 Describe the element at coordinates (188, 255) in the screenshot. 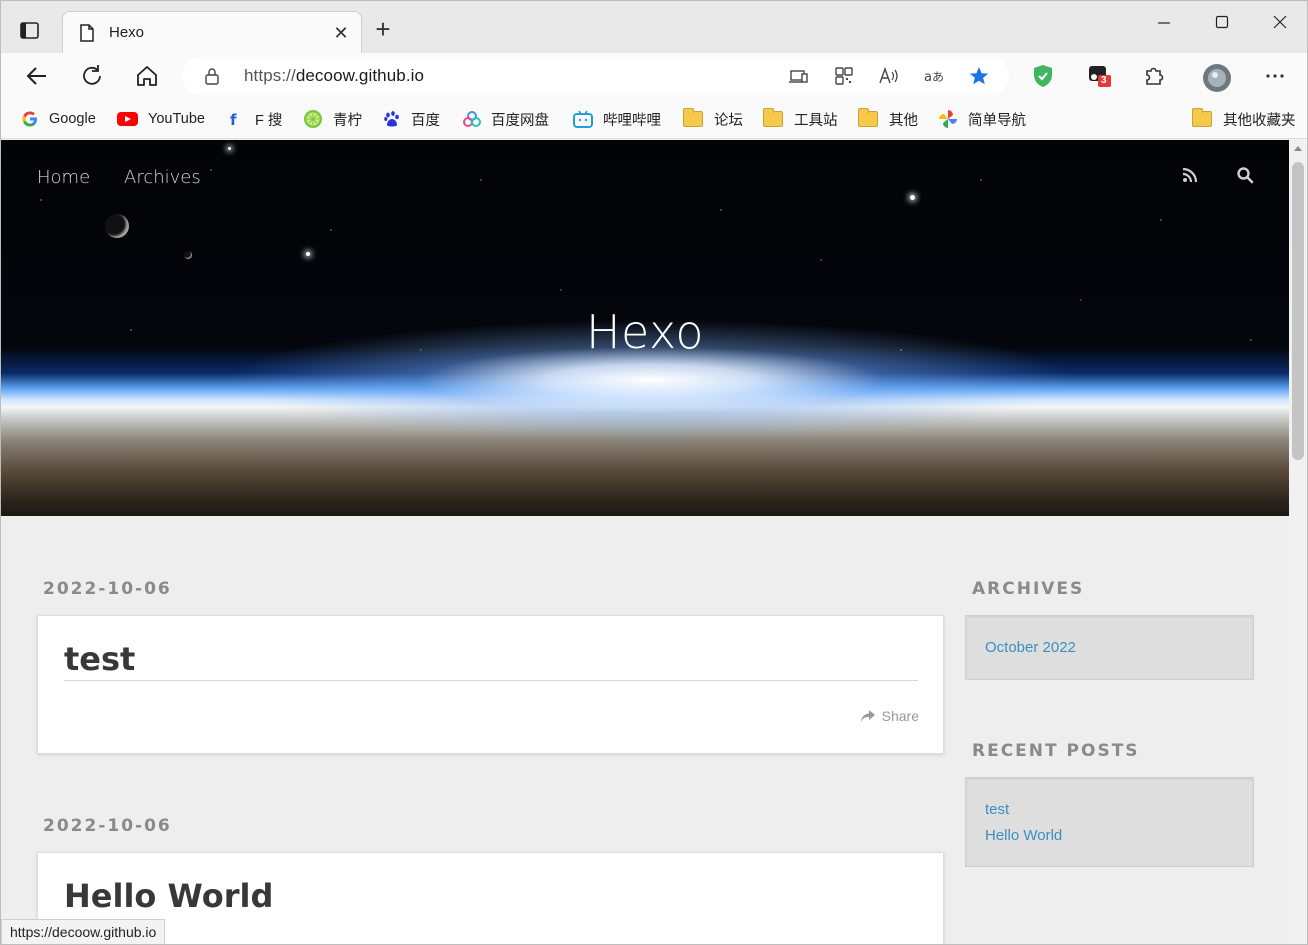

I see `planet-small` at that location.